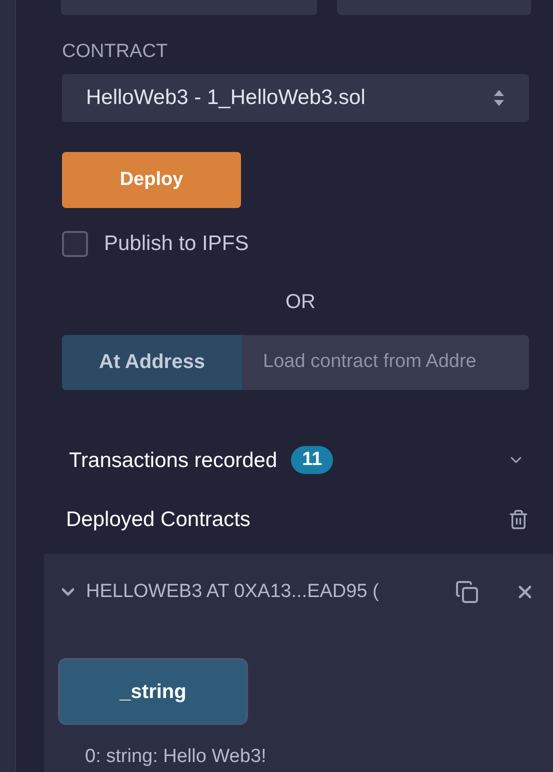  I want to click on copy-icon, so click(467, 592).